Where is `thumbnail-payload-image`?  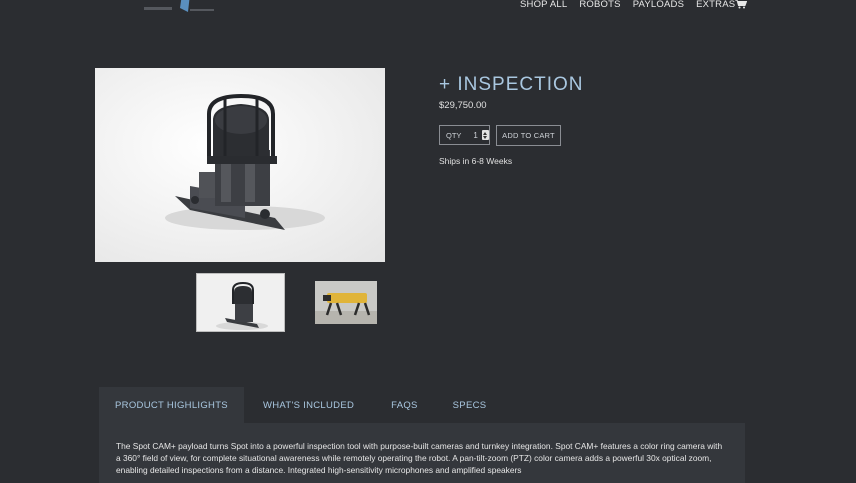 thumbnail-payload-image is located at coordinates (242, 305).